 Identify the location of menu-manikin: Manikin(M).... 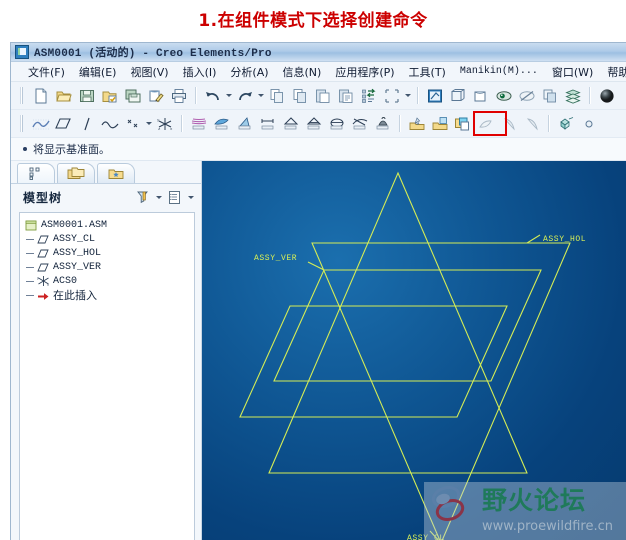
(499, 71).